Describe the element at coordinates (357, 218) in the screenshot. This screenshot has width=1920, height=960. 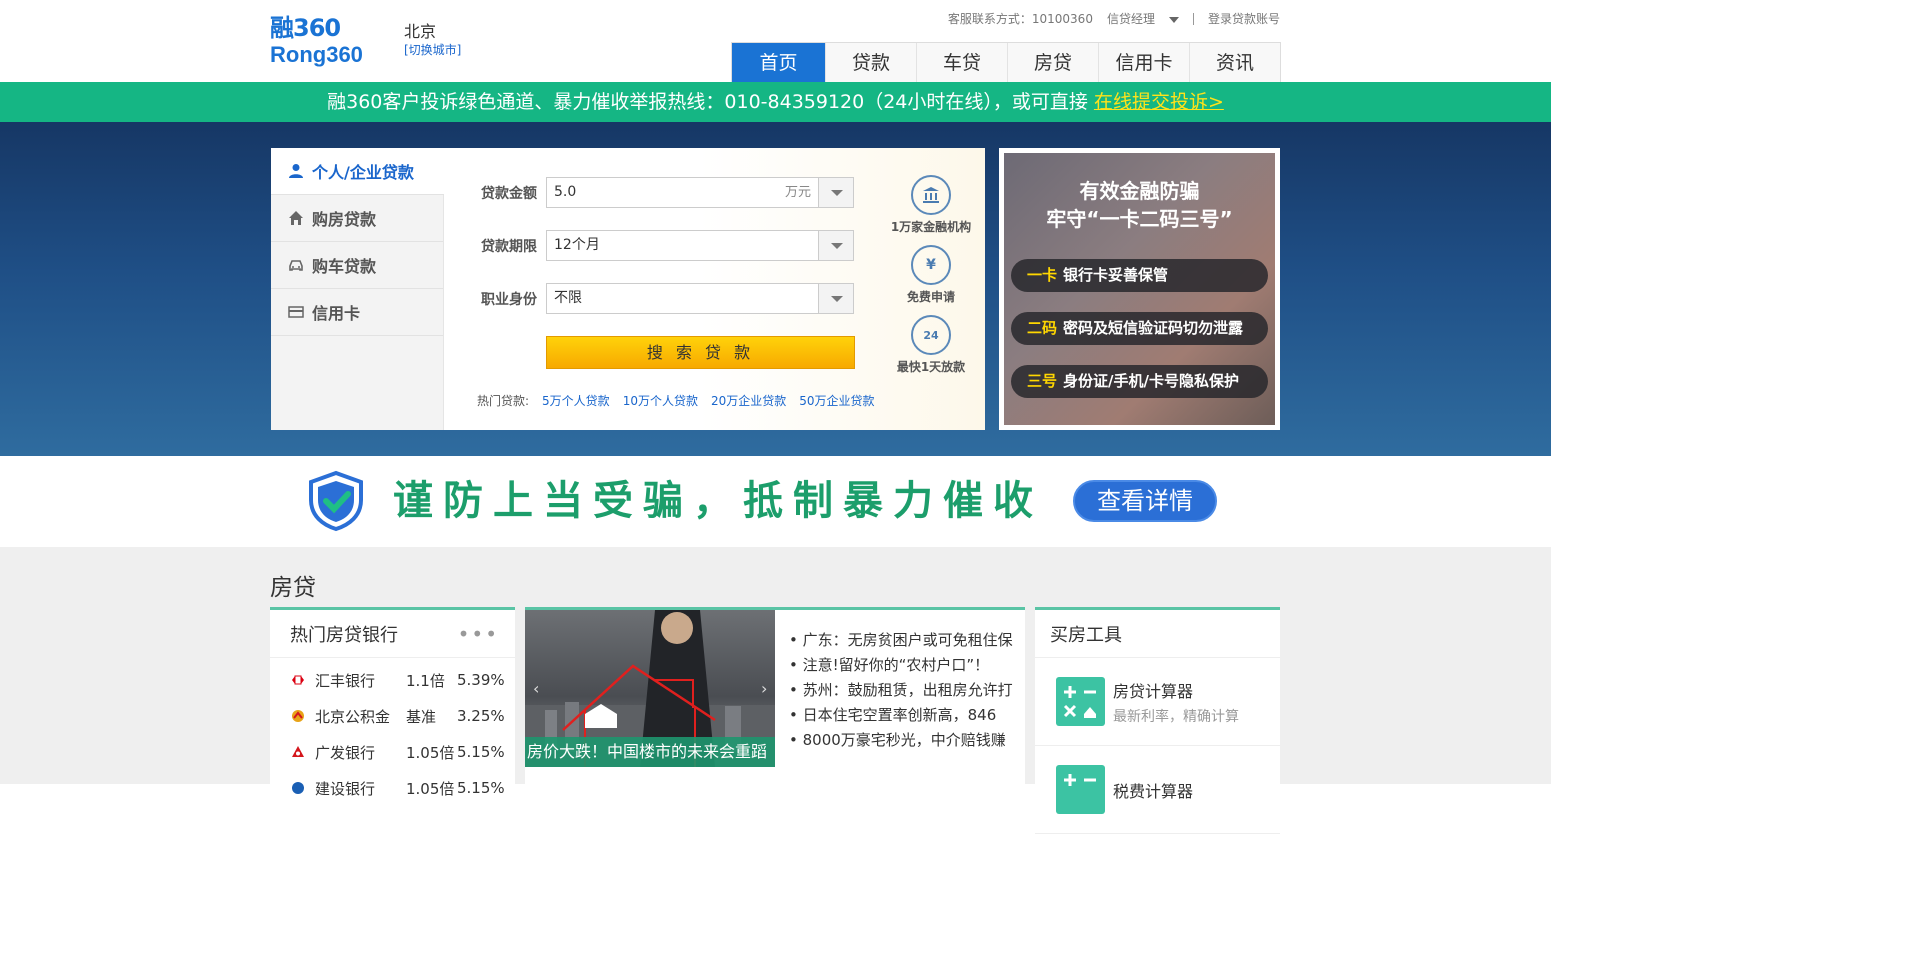
I see `tab-home-loan: 购房贷款` at that location.